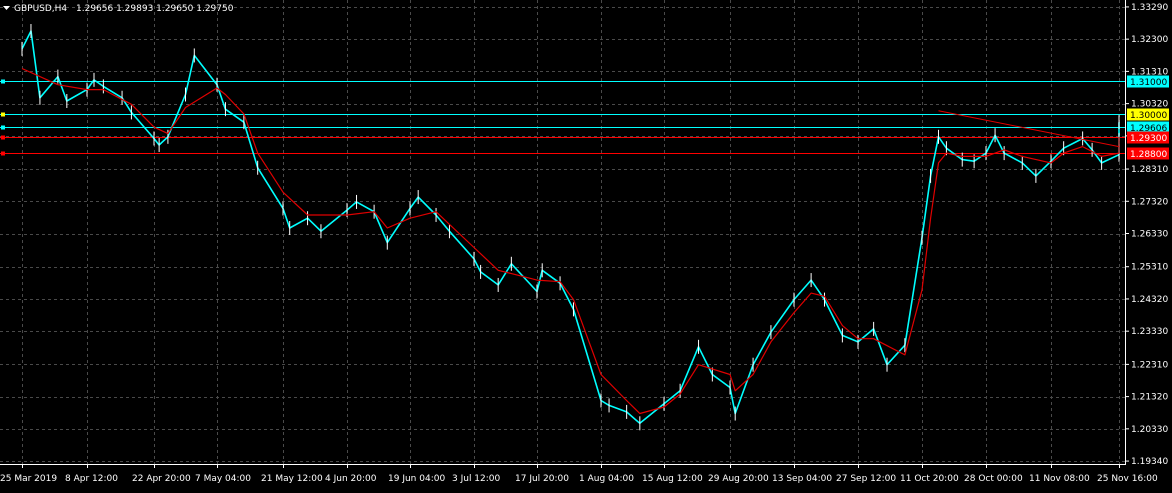  I want to click on symbol-label: GBPUSD,H4, so click(40, 9).